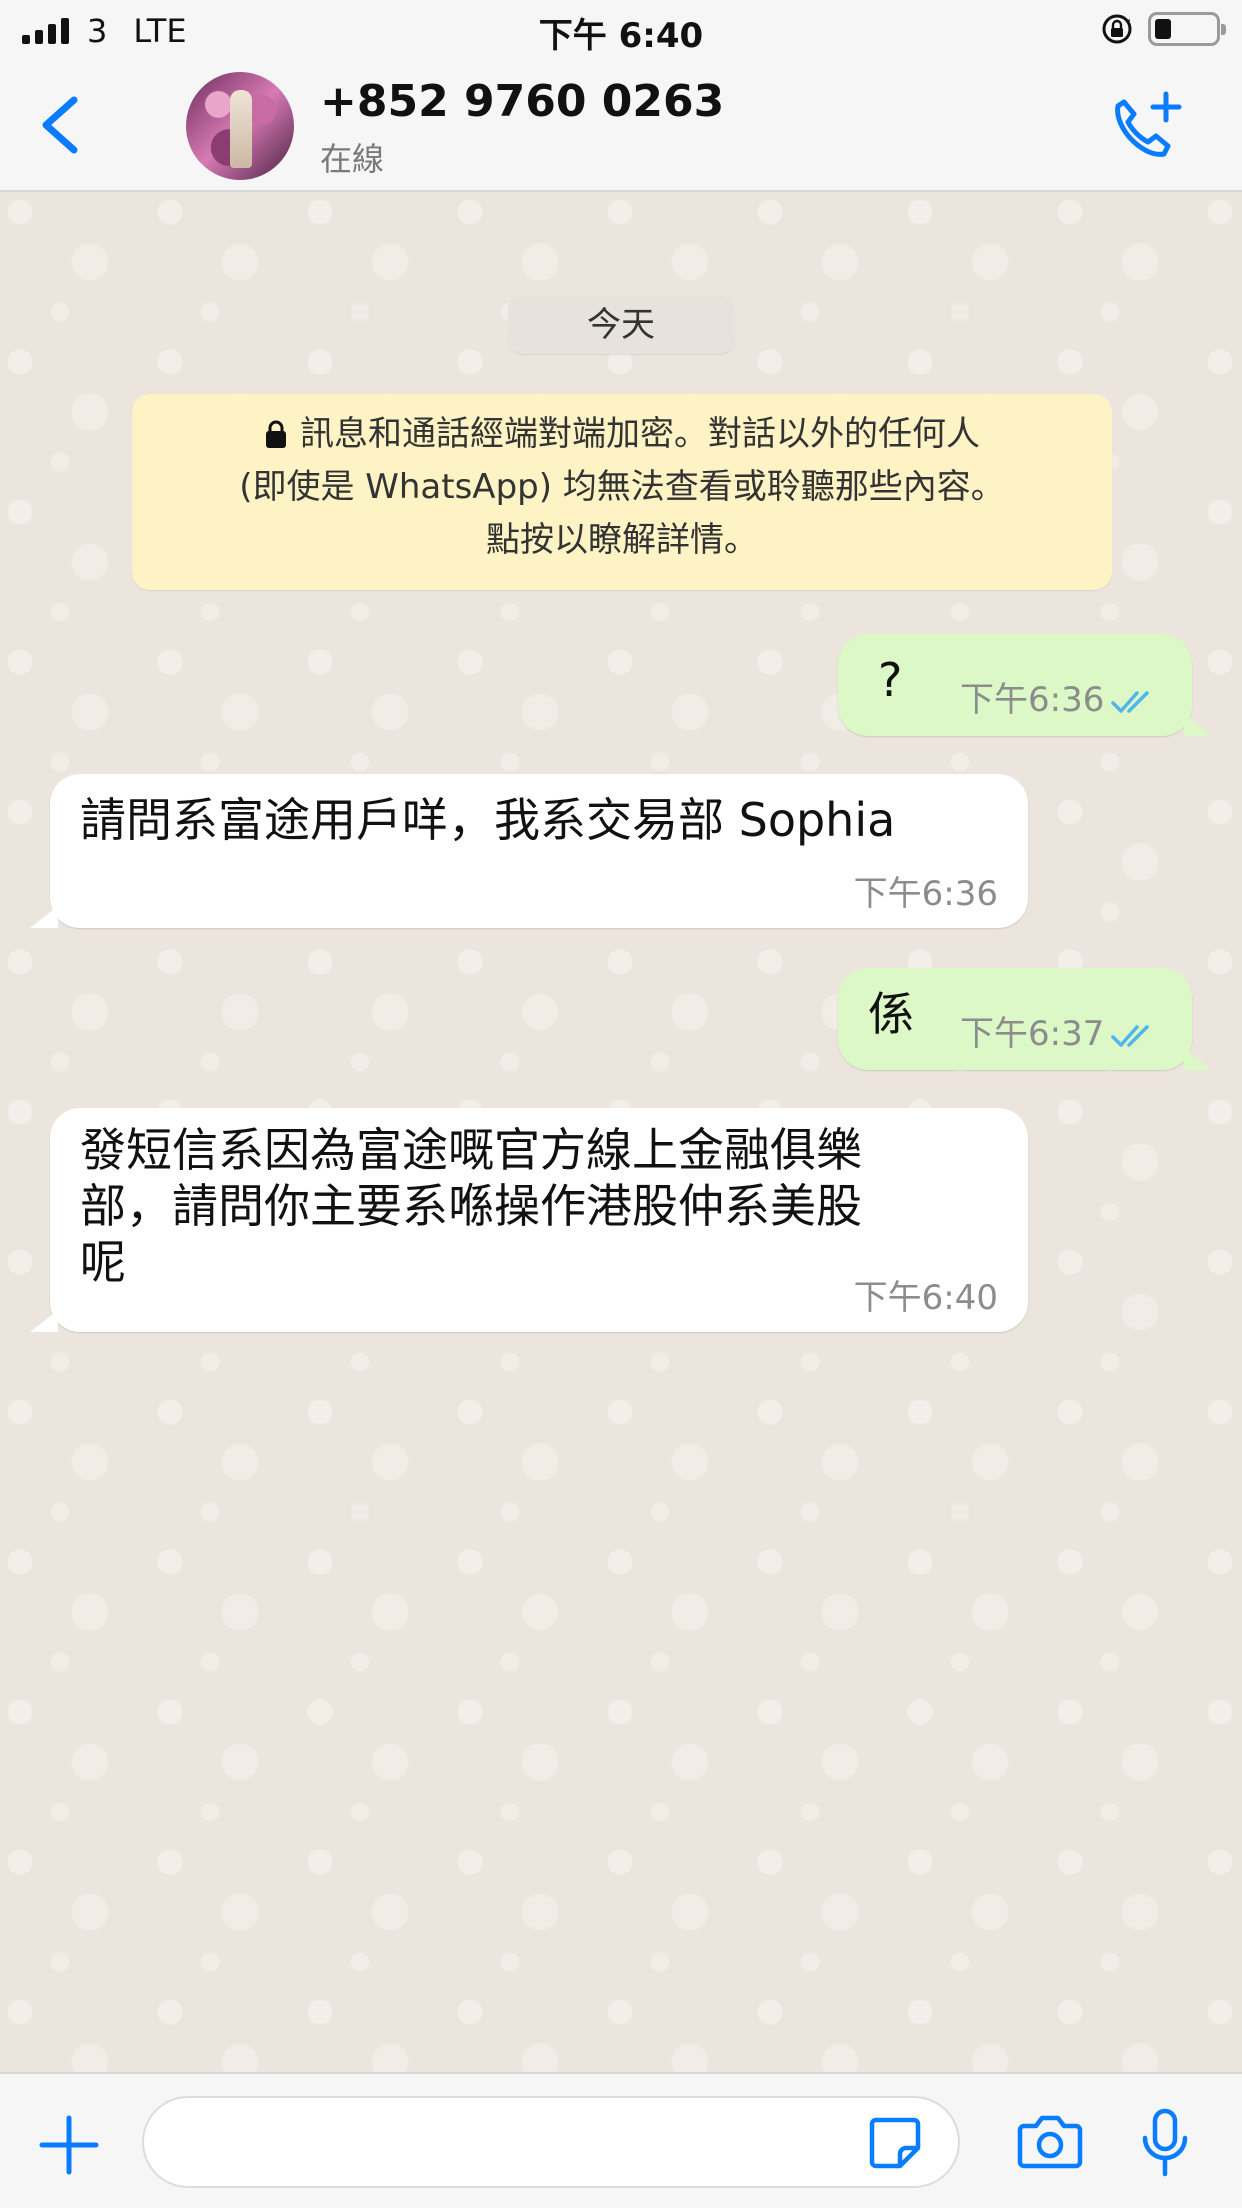 This screenshot has width=1242, height=2208. I want to click on microphone-icon, so click(1165, 2143).